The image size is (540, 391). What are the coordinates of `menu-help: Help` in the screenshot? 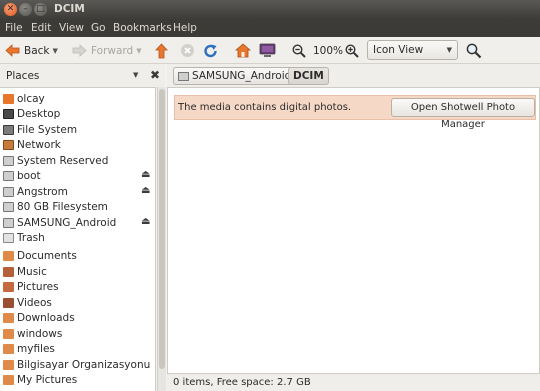 It's located at (185, 28).